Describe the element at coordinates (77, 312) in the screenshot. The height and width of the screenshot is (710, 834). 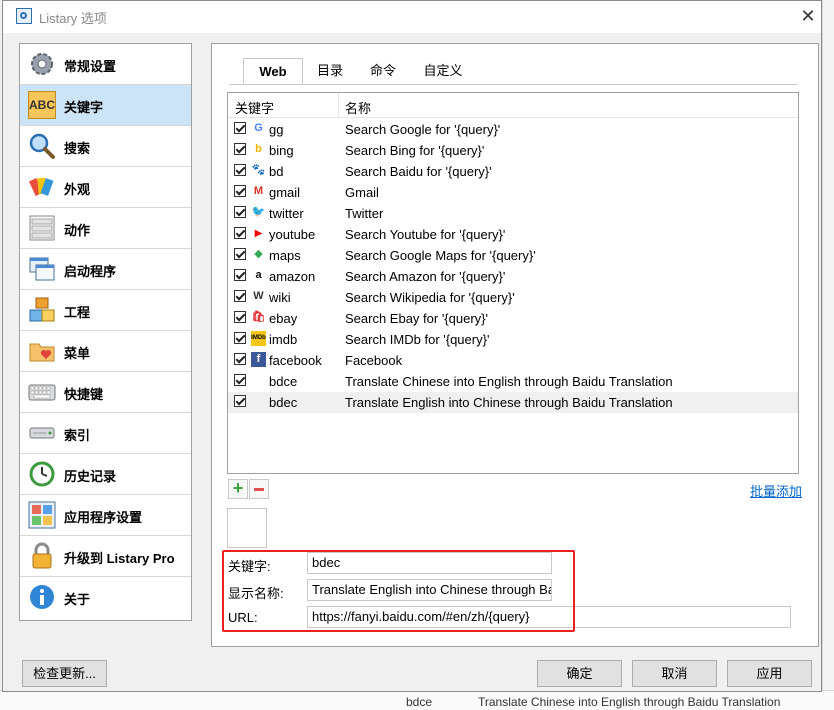
I see `sidebar-item-label: 工程` at that location.